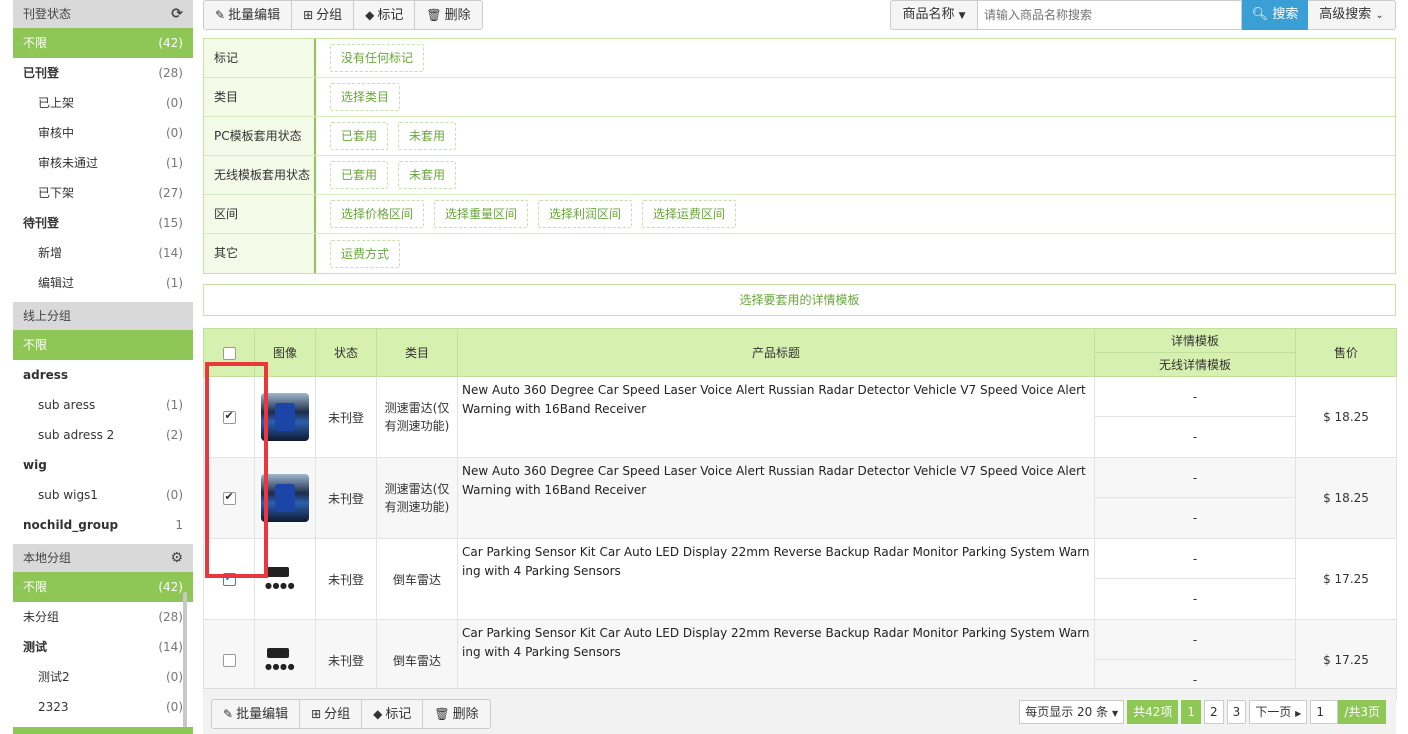  Describe the element at coordinates (176, 558) in the screenshot. I see `gear-icon: ⚙` at that location.